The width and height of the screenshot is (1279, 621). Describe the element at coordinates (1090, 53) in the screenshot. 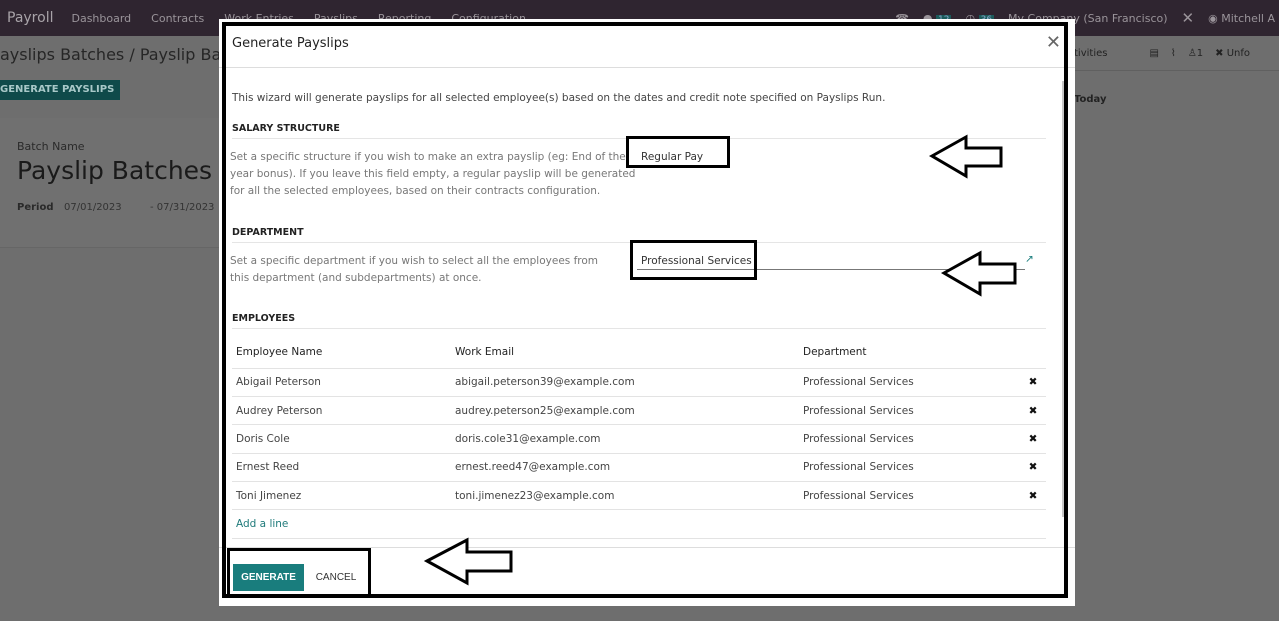

I see `activities-link: tivities` at that location.